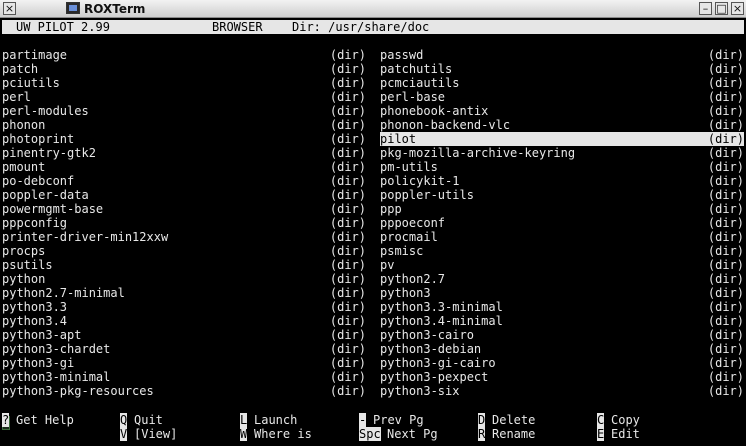 Image resolution: width=746 pixels, height=446 pixels. I want to click on file-name: python3-pkg-resources, so click(78, 391).